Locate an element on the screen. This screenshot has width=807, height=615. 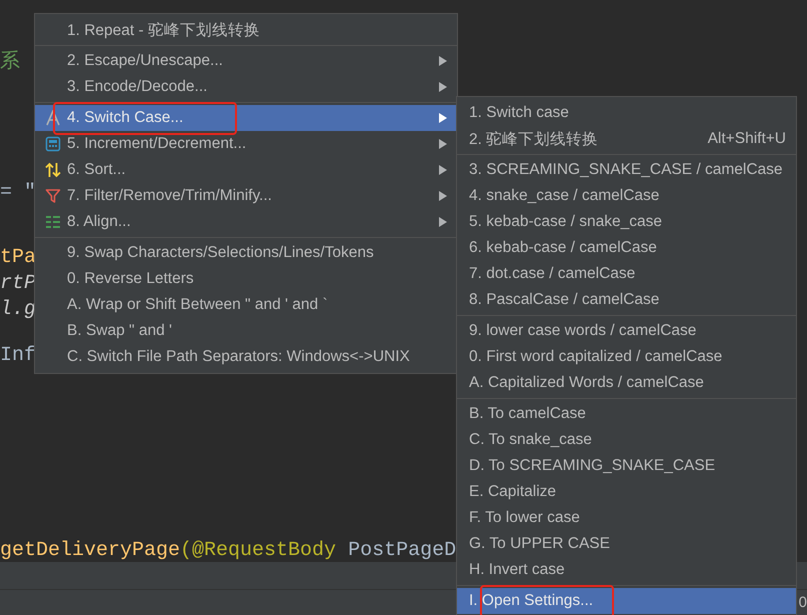
menu-item: E. Capitalize is located at coordinates (626, 492).